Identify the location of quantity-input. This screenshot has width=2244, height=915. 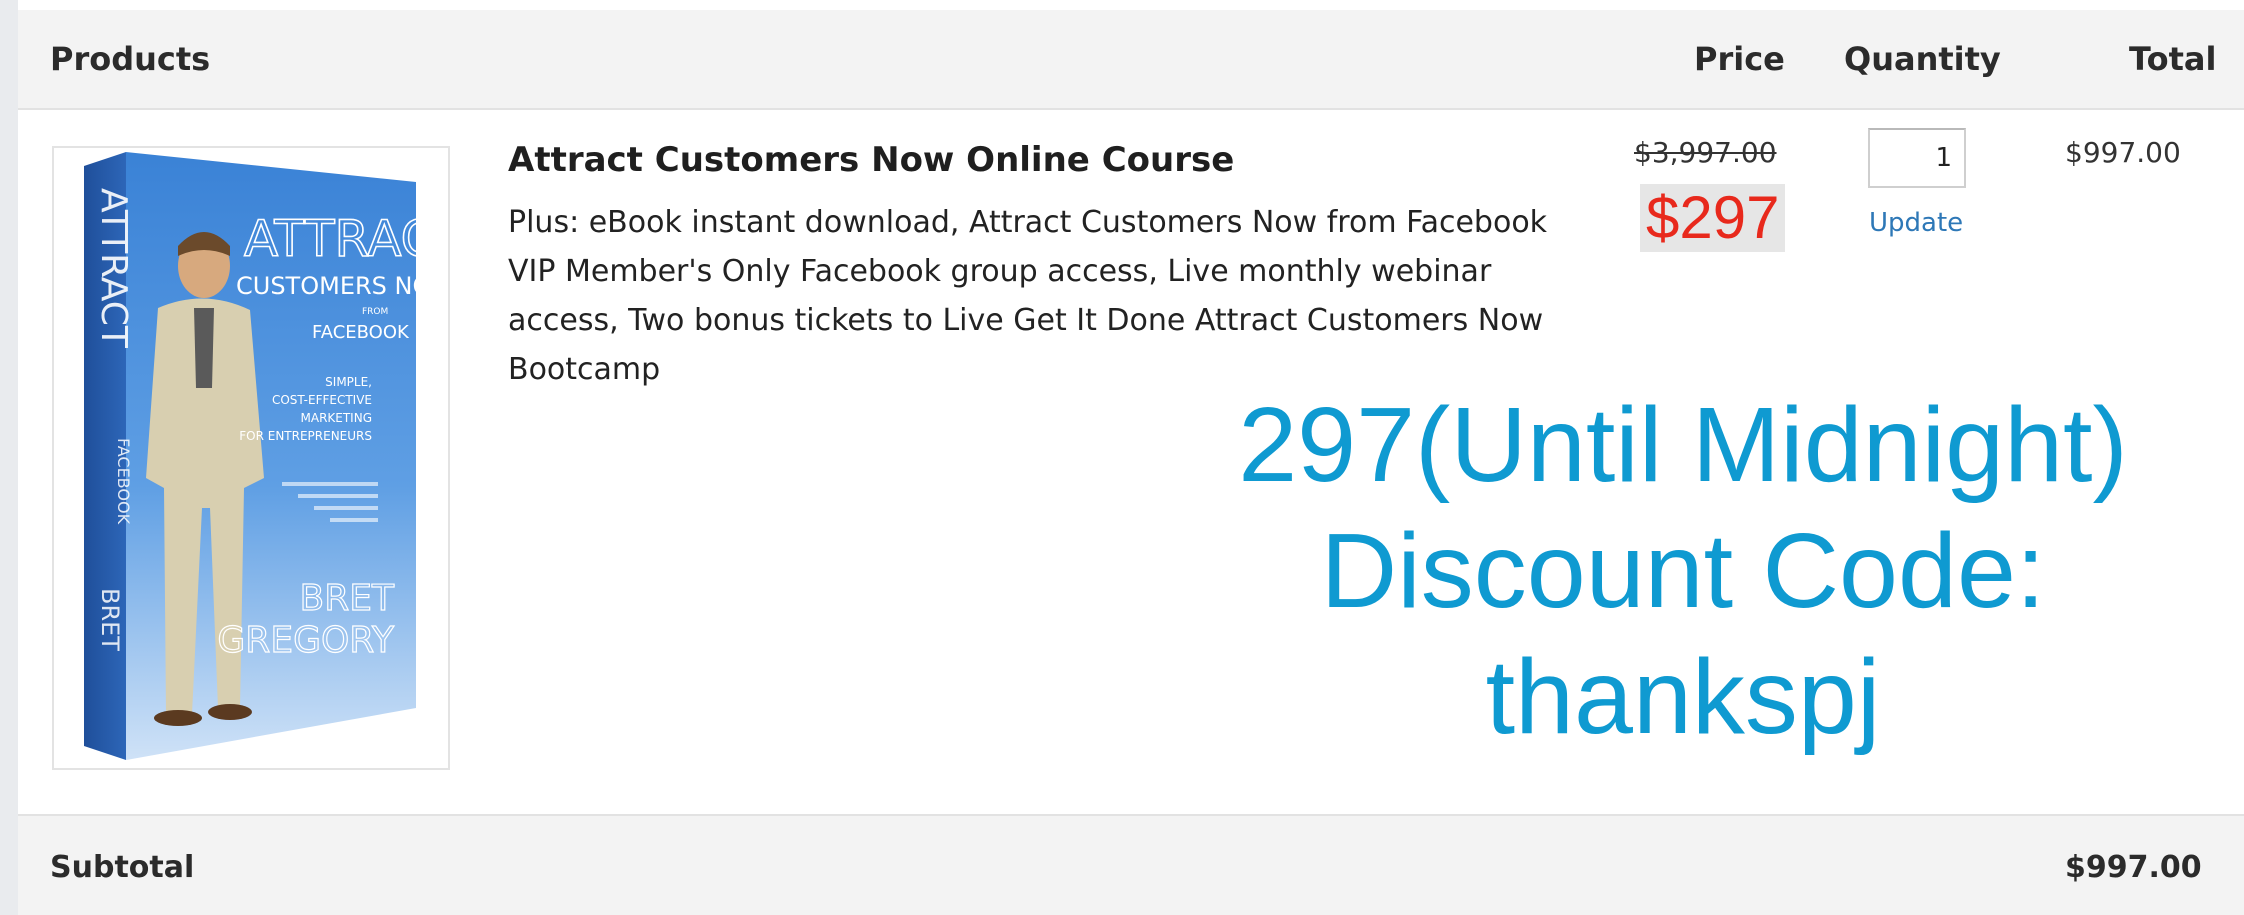
(1917, 158).